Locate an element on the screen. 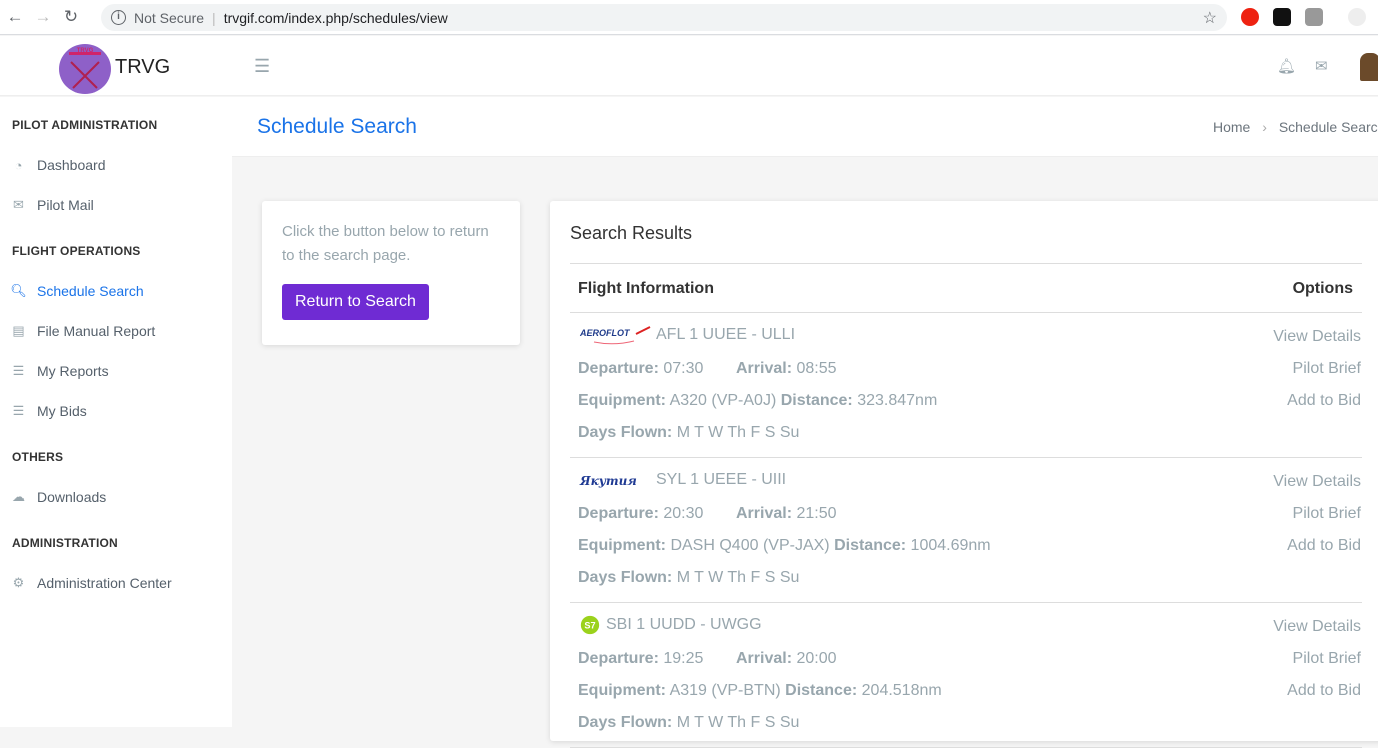 Image resolution: width=1378 pixels, height=748 pixels. list-icon: ☰ is located at coordinates (18, 410).